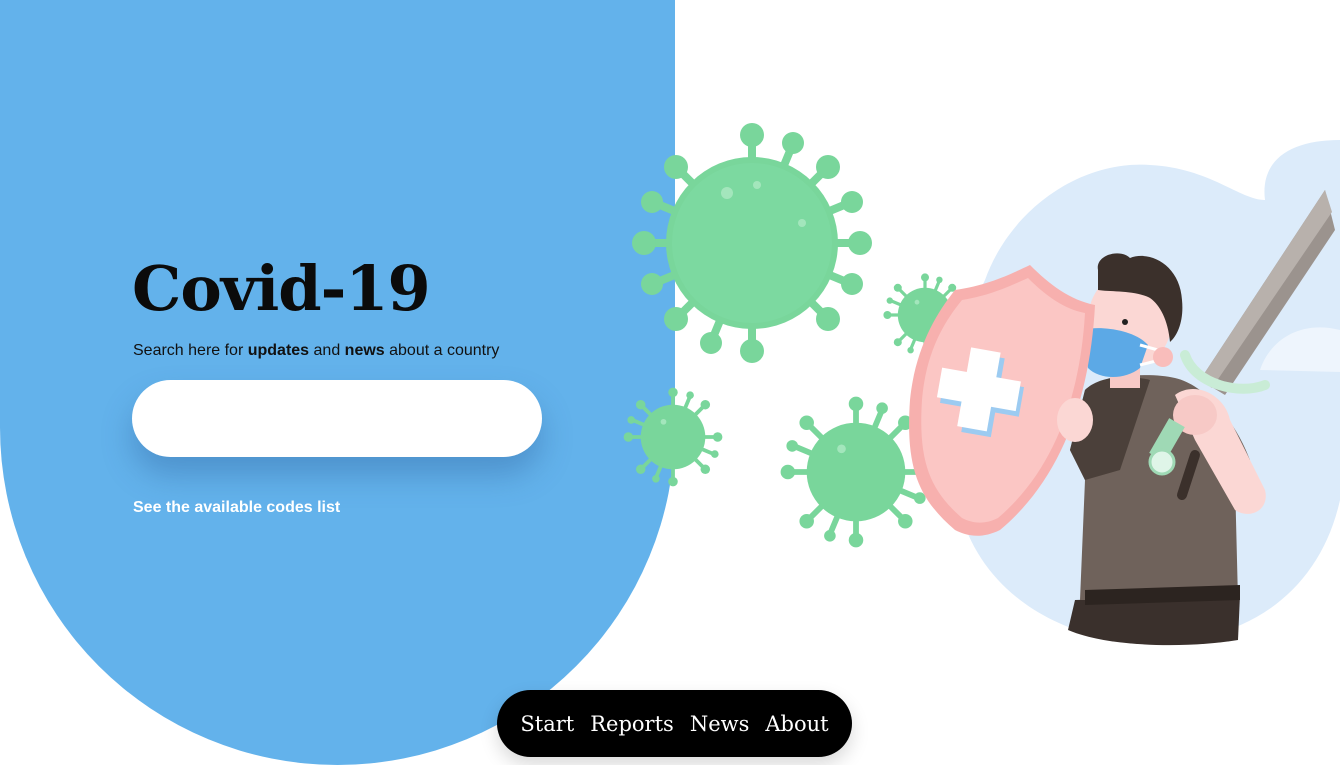 The height and width of the screenshot is (765, 1340). Describe the element at coordinates (337, 418) in the screenshot. I see `country-search-input` at that location.